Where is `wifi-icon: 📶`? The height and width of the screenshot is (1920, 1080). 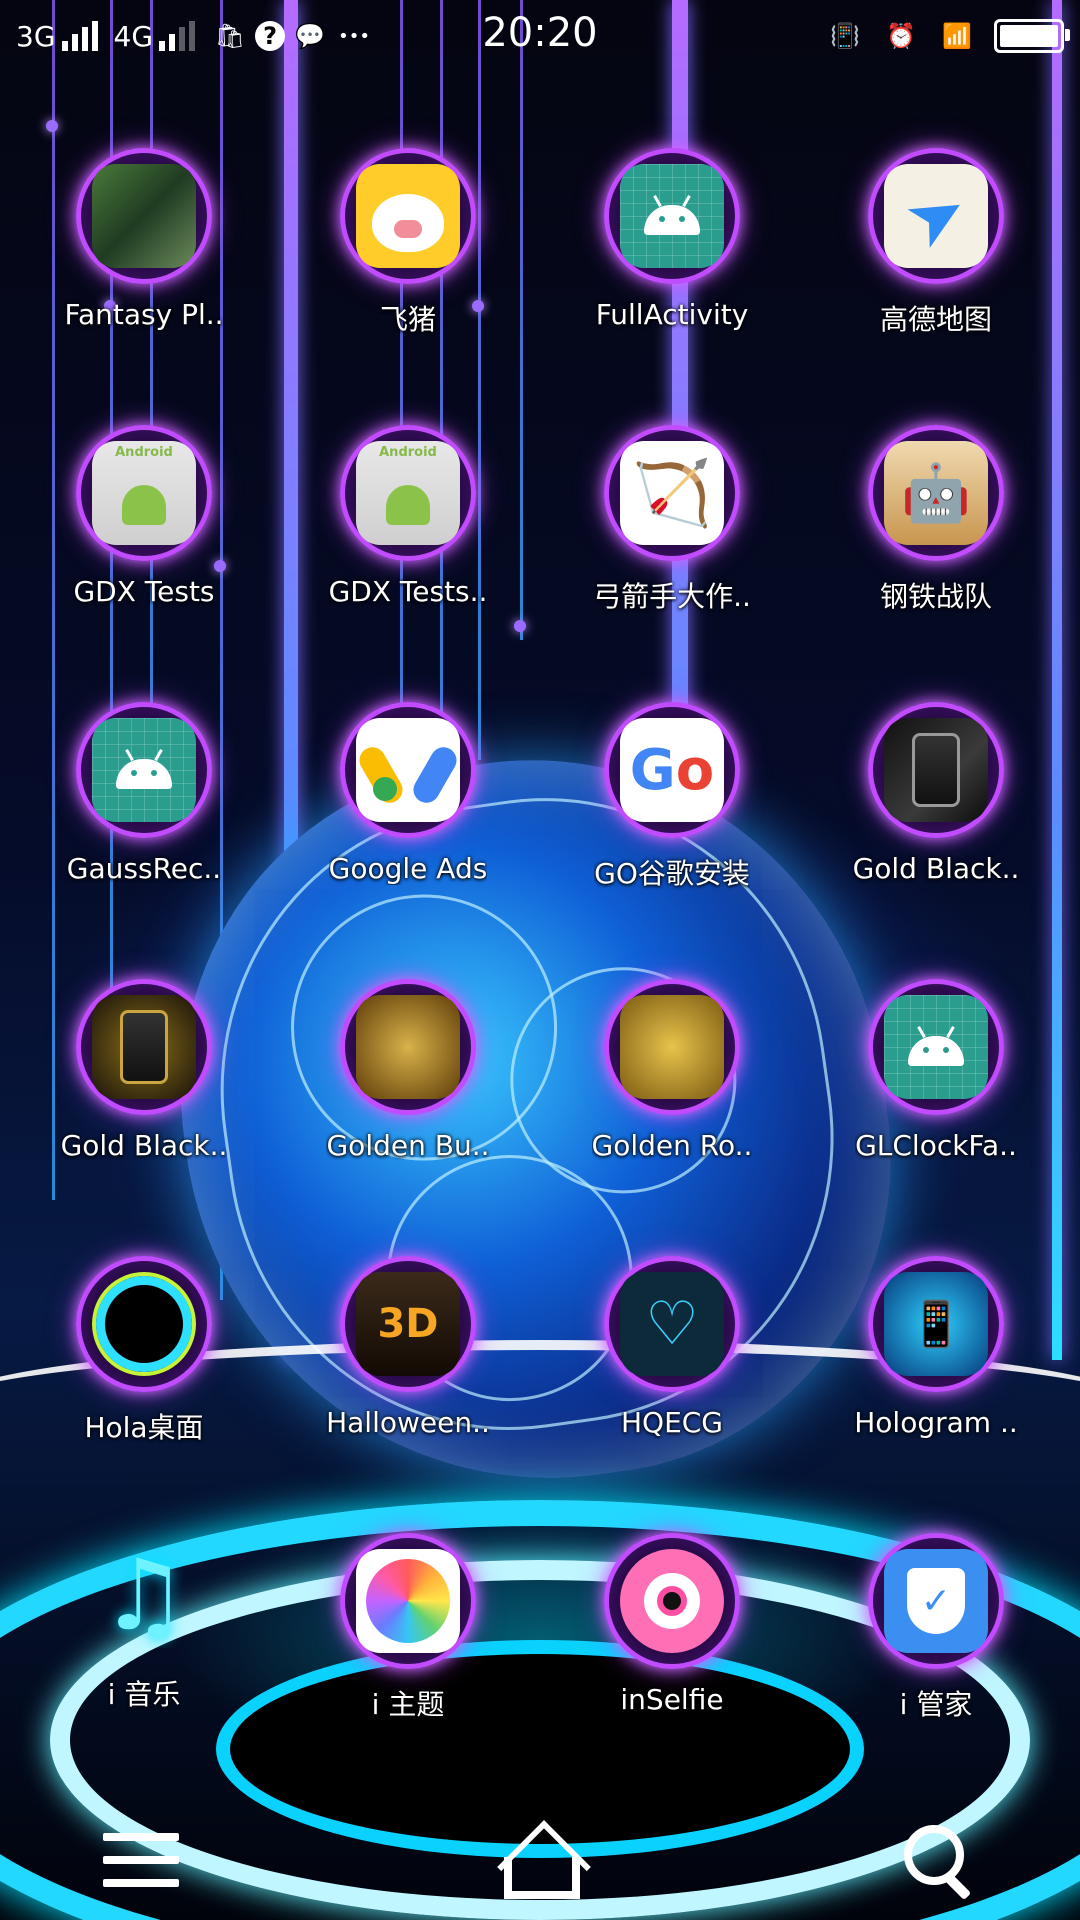 wifi-icon: 📶 is located at coordinates (957, 36).